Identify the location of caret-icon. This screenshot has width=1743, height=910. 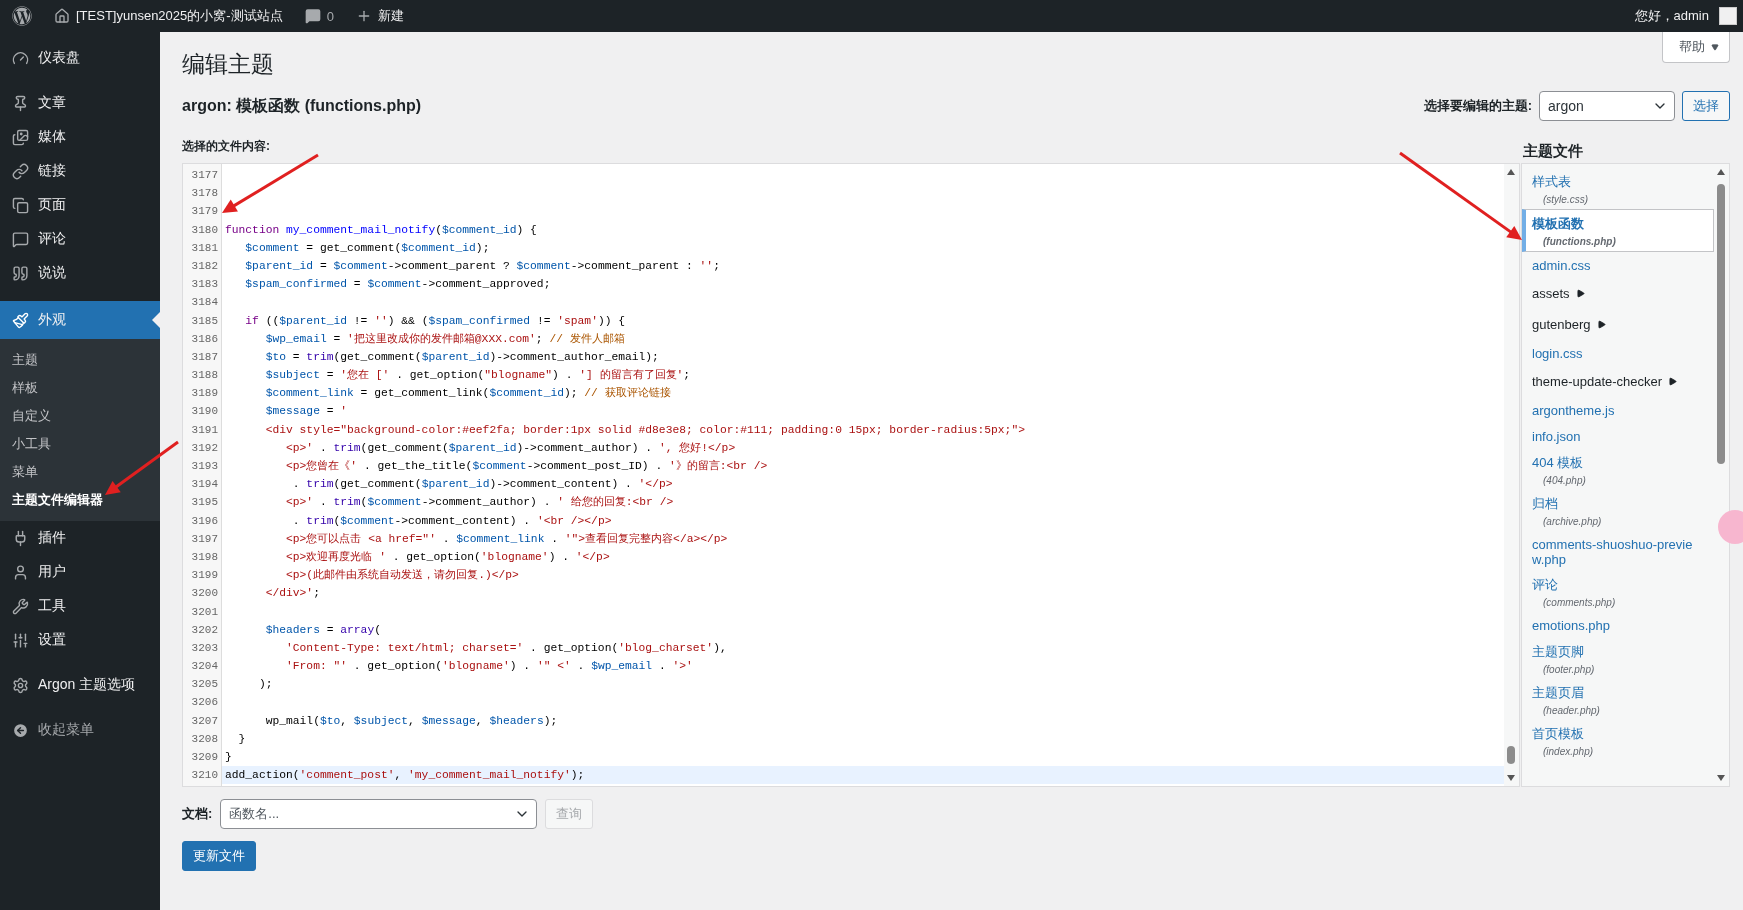
(1715, 47).